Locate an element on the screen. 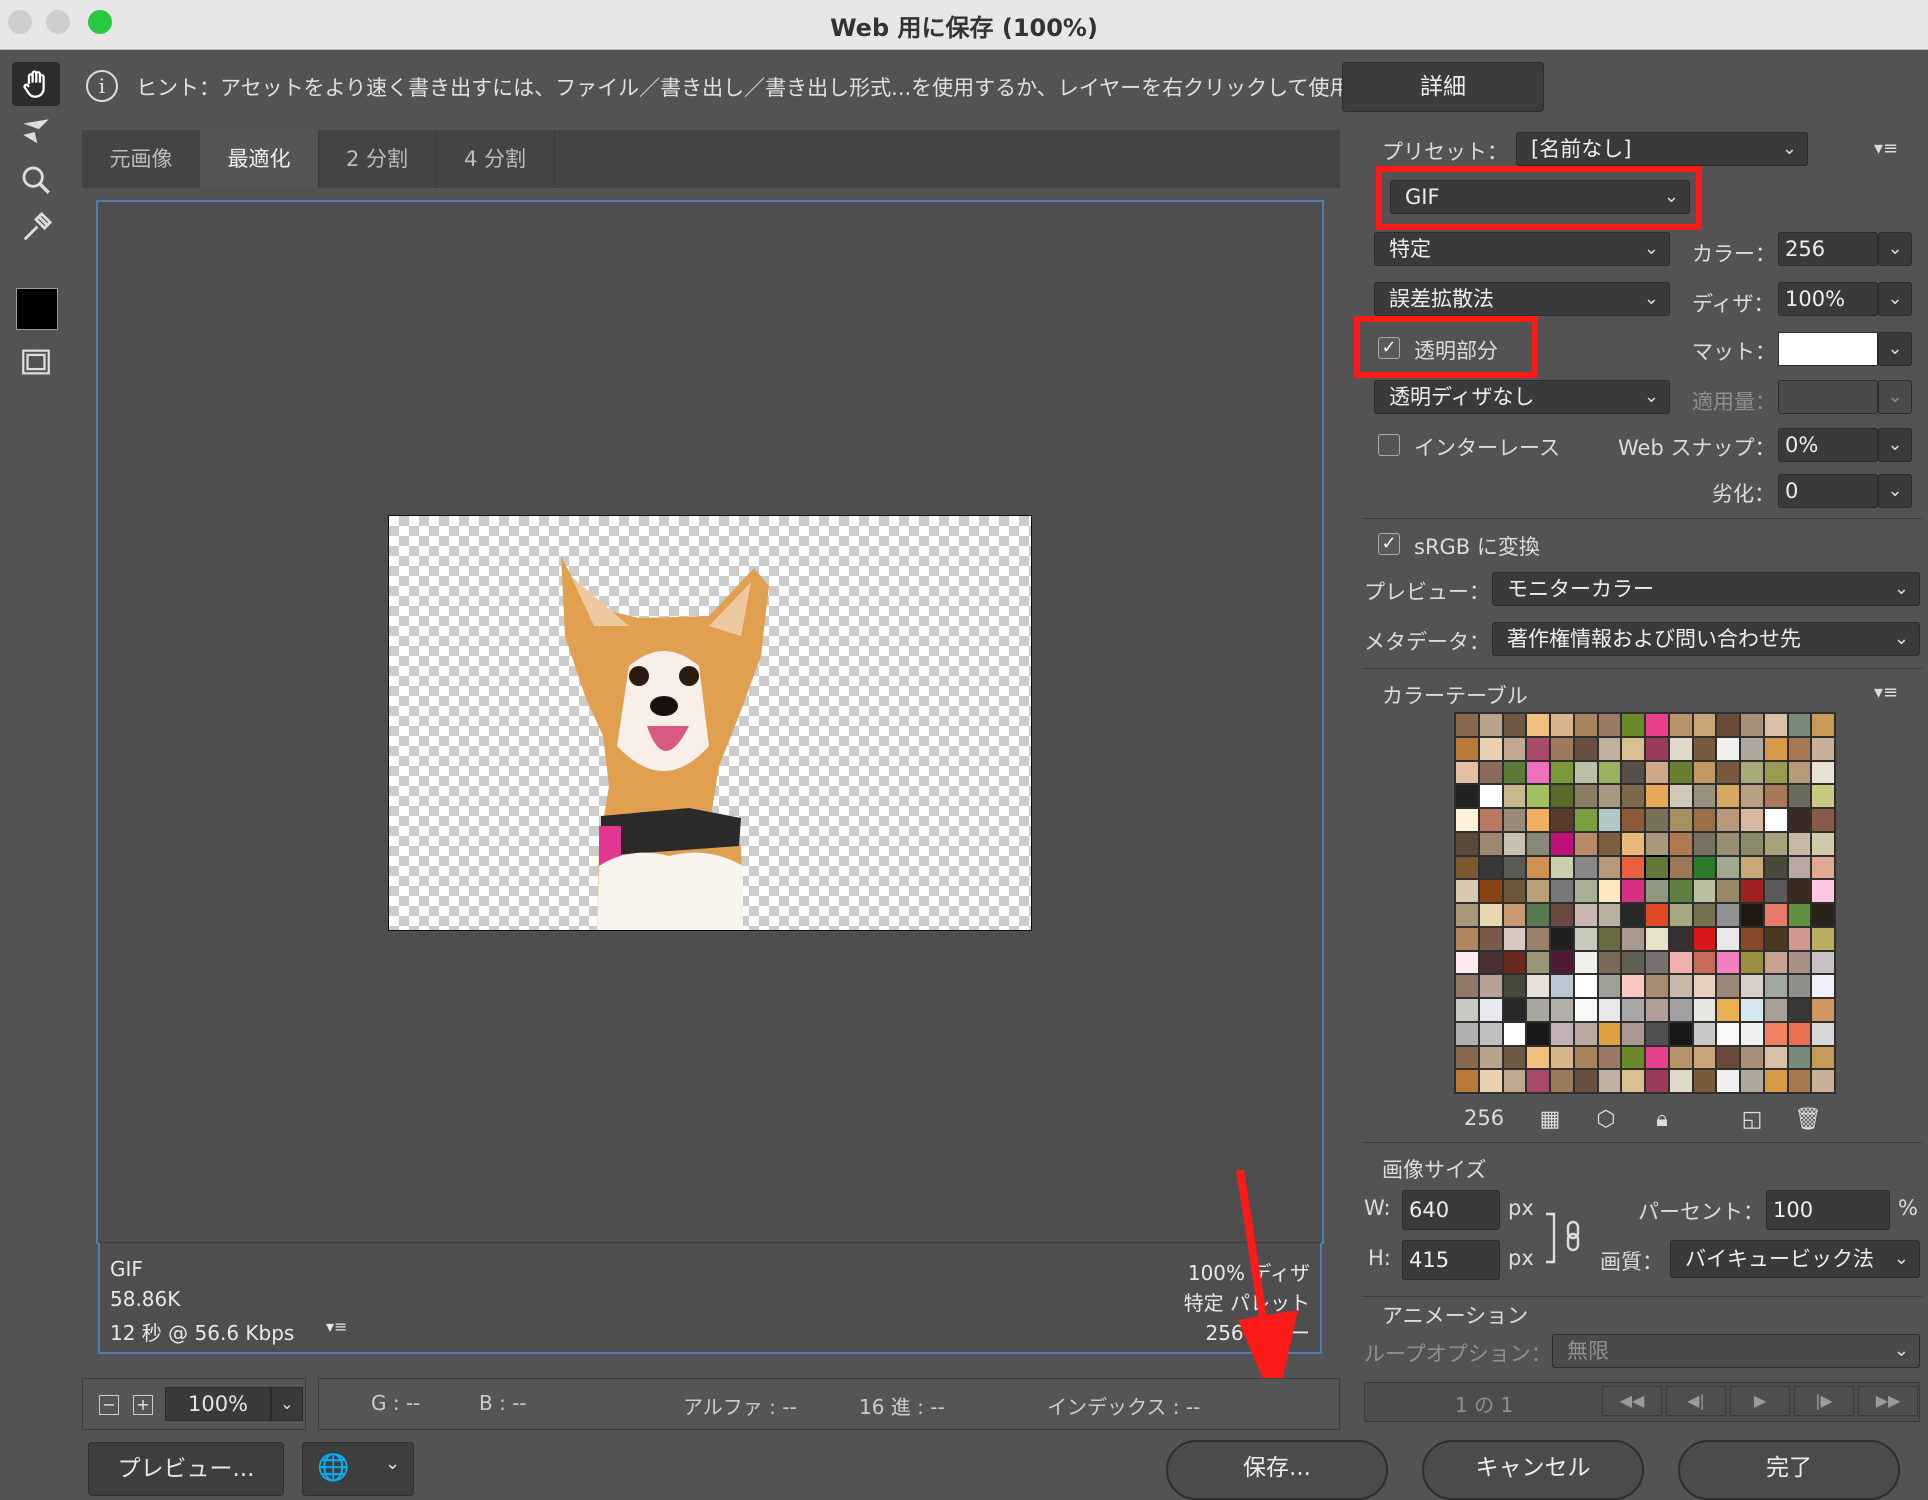 The width and height of the screenshot is (1928, 1500). slice-select-tool is located at coordinates (36, 132).